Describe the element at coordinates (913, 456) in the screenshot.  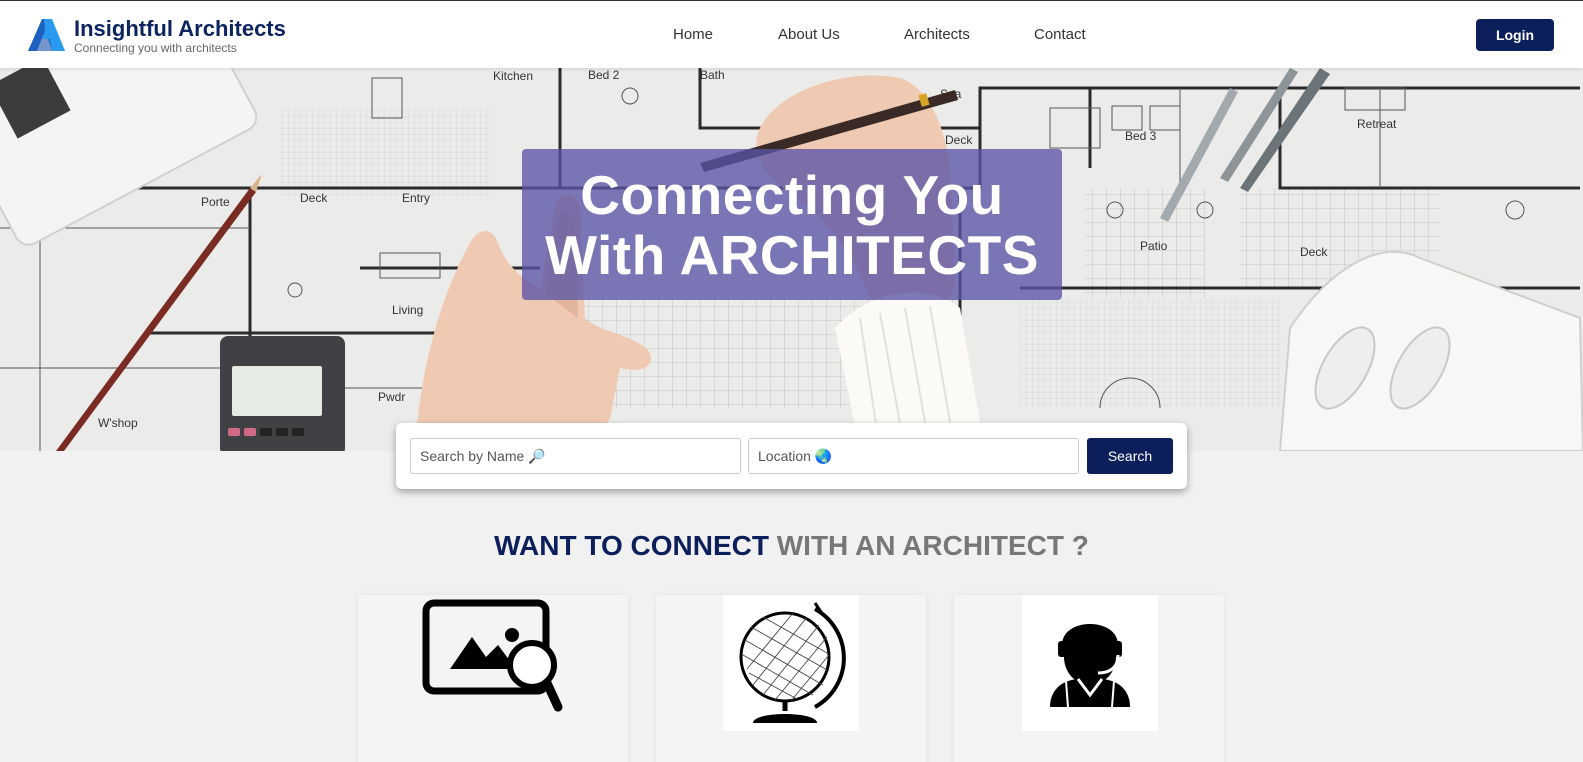
I see `location-input` at that location.